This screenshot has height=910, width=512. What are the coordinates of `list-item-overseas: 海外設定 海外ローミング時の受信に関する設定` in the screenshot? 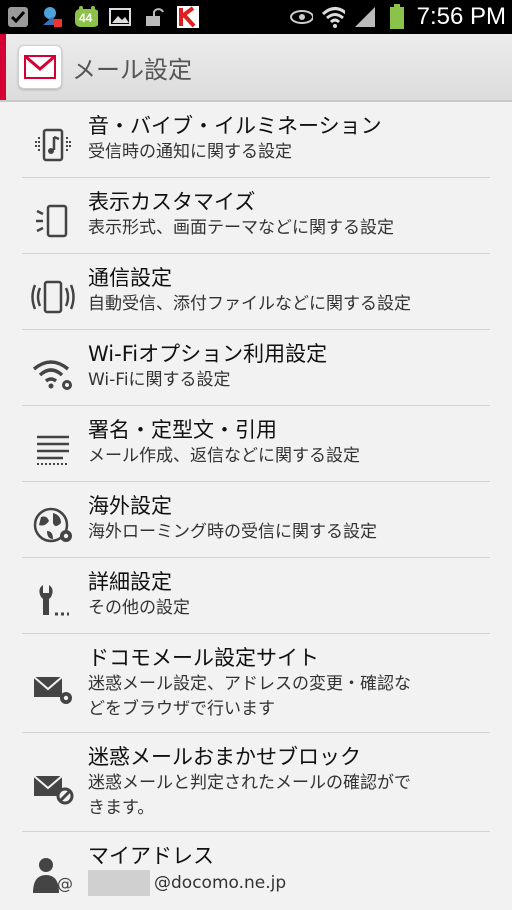 It's located at (256, 520).